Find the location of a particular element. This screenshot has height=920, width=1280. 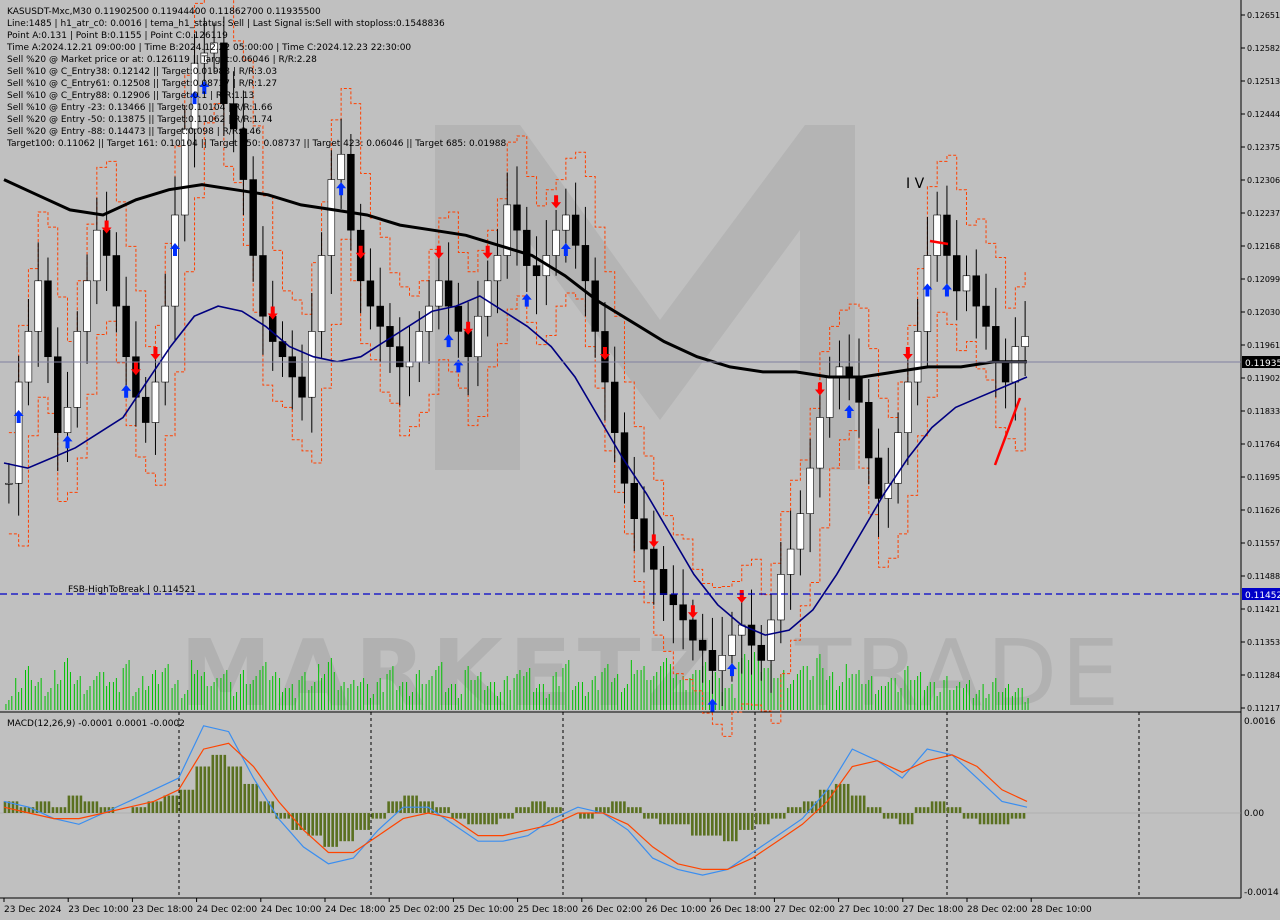

time-tick-label: 28 Dec 02:00 is located at coordinates (997, 910).